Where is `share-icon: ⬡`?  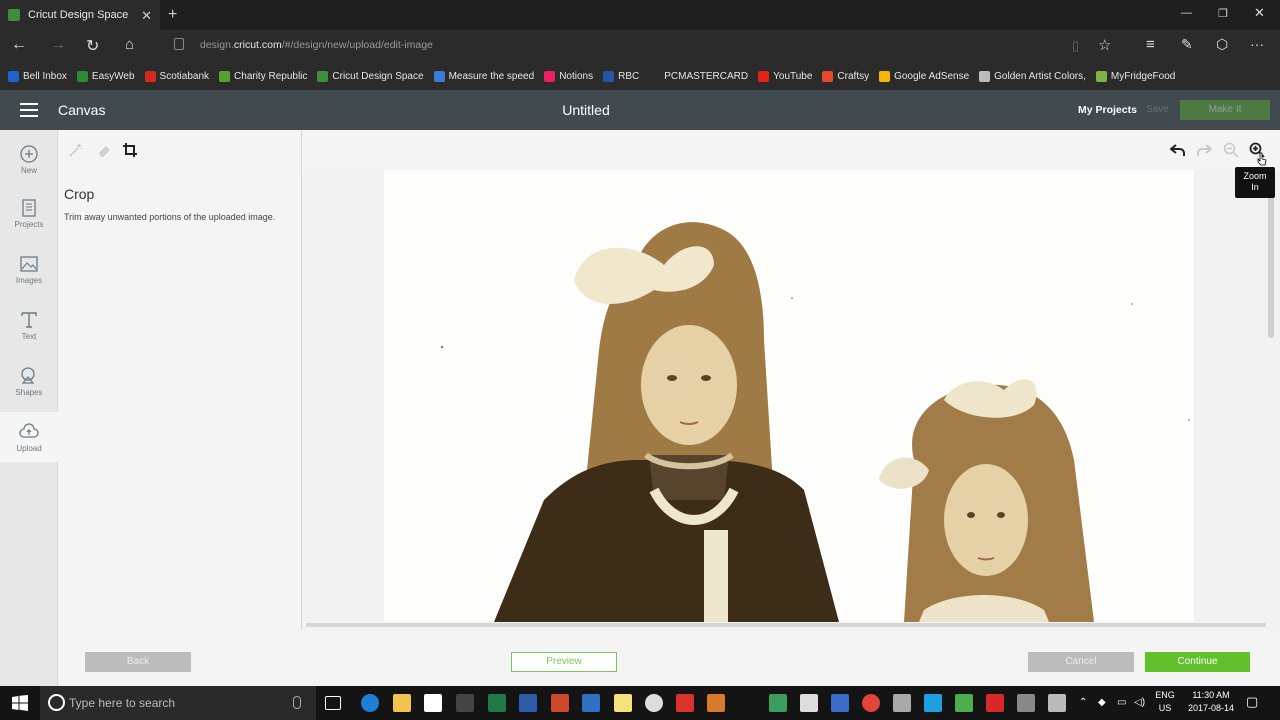
share-icon: ⬡ is located at coordinates (1222, 44).